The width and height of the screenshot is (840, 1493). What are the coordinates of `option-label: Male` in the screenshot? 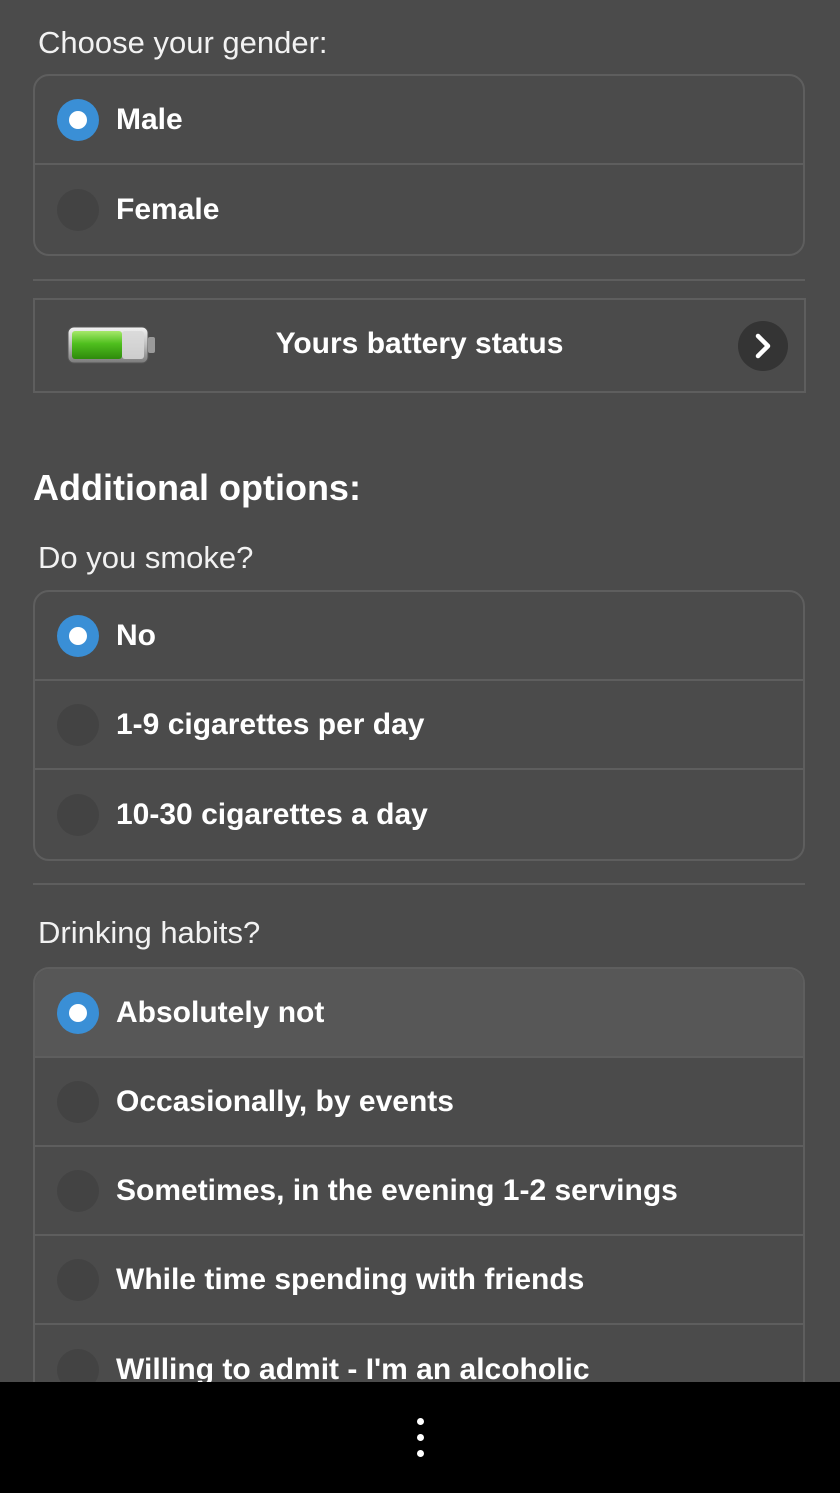 It's located at (149, 119).